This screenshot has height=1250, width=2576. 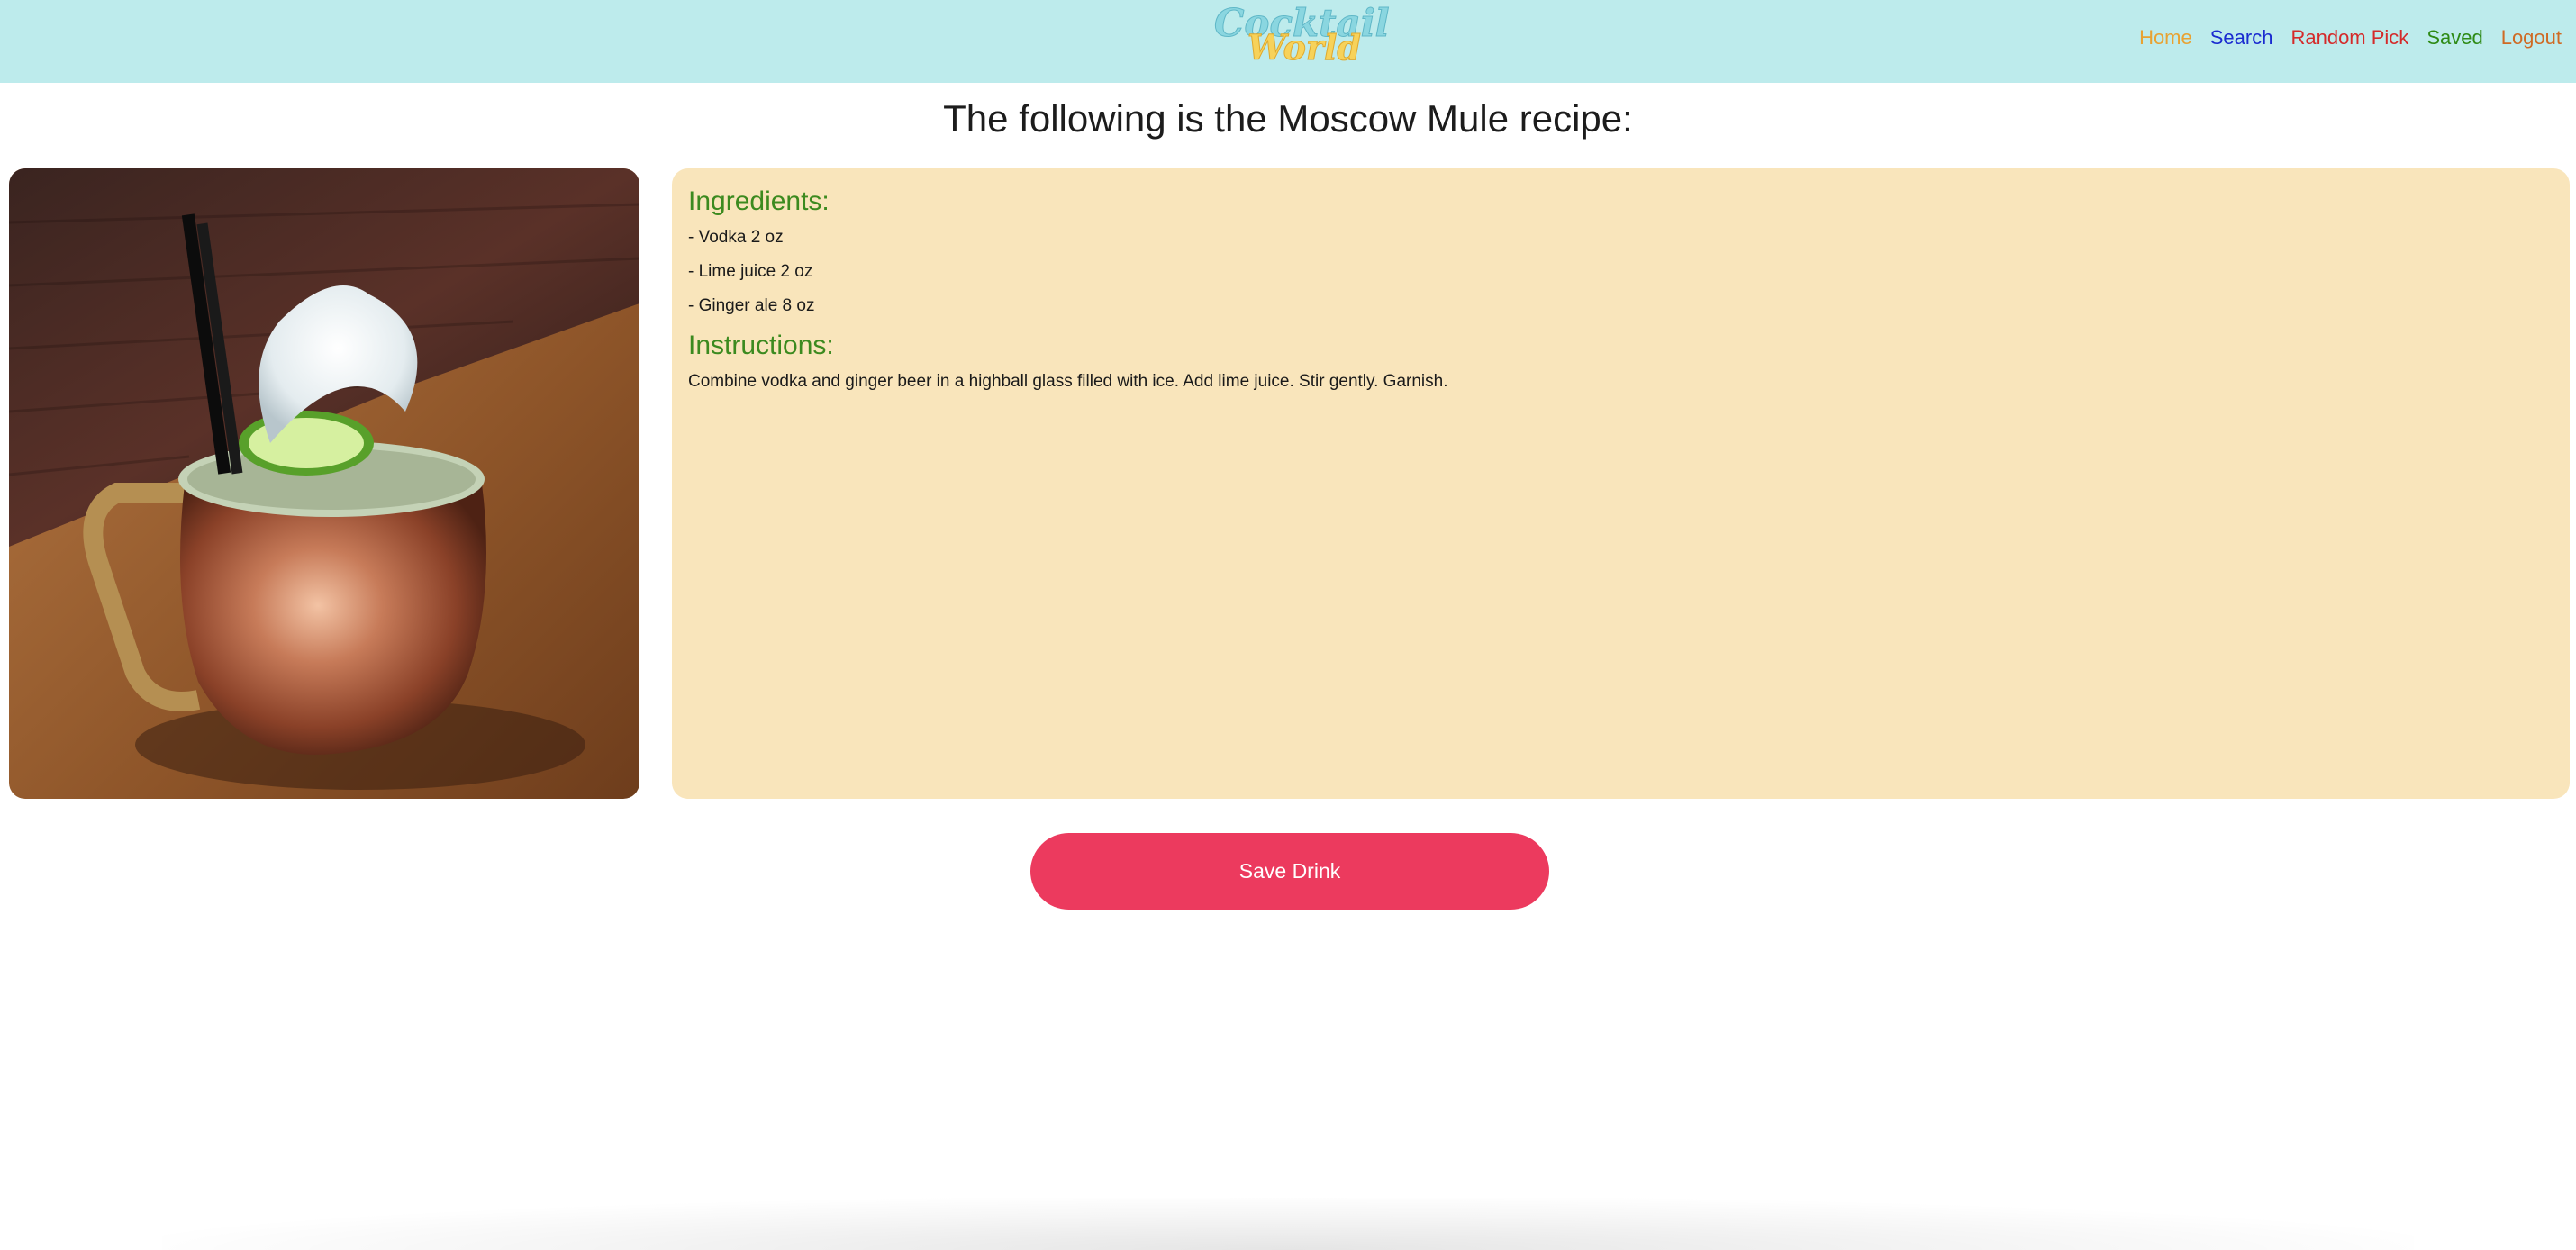 I want to click on ingredient-item: - Lime juice 2 oz, so click(x=750, y=272).